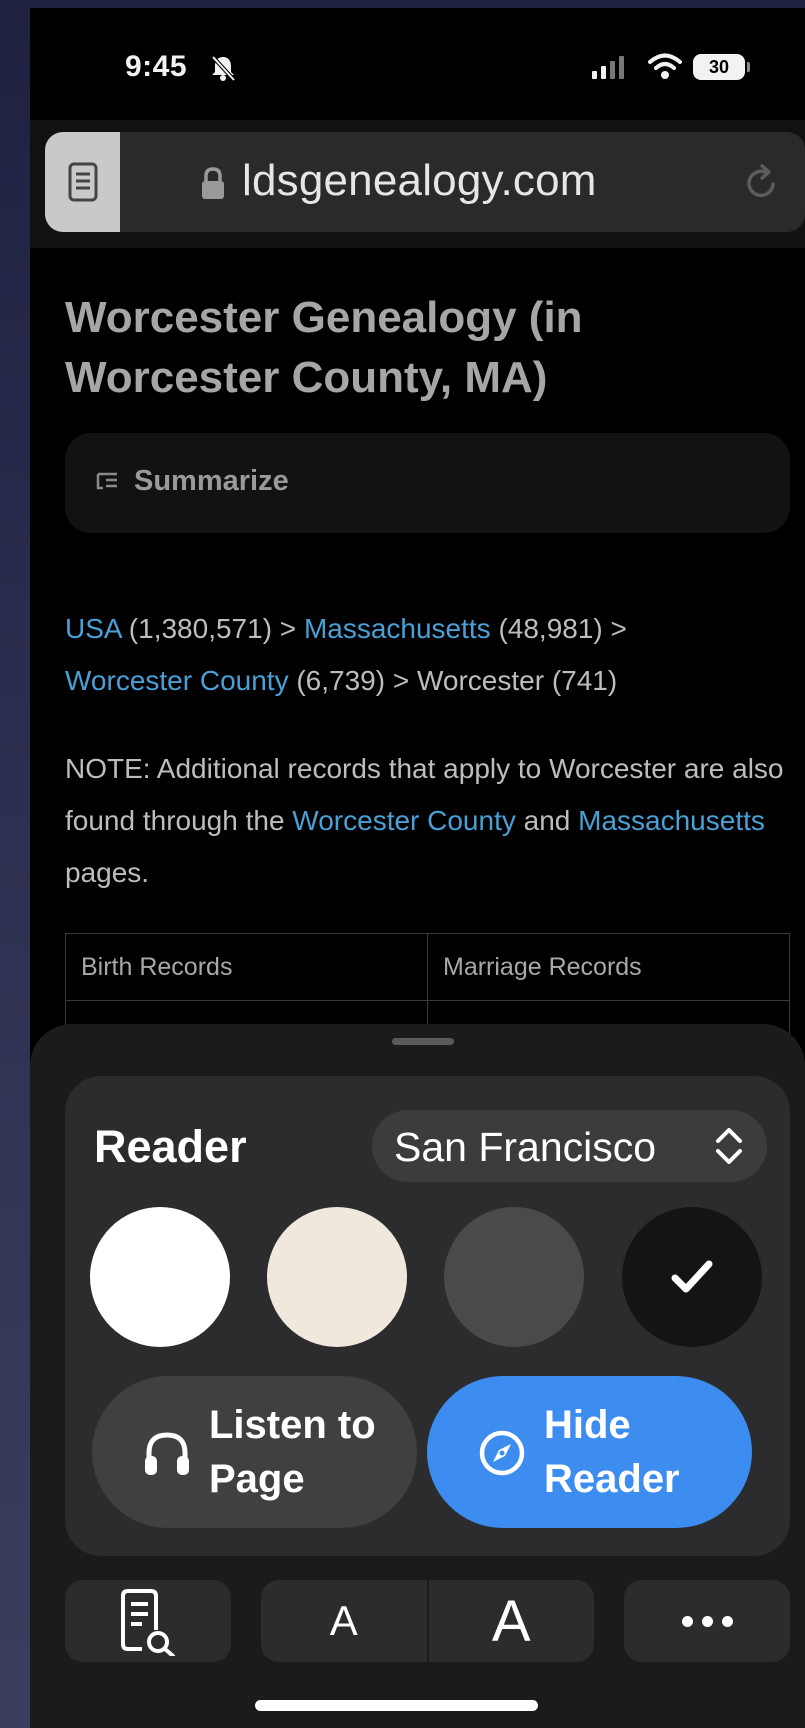  Describe the element at coordinates (665, 66) in the screenshot. I see `wifi-icon` at that location.